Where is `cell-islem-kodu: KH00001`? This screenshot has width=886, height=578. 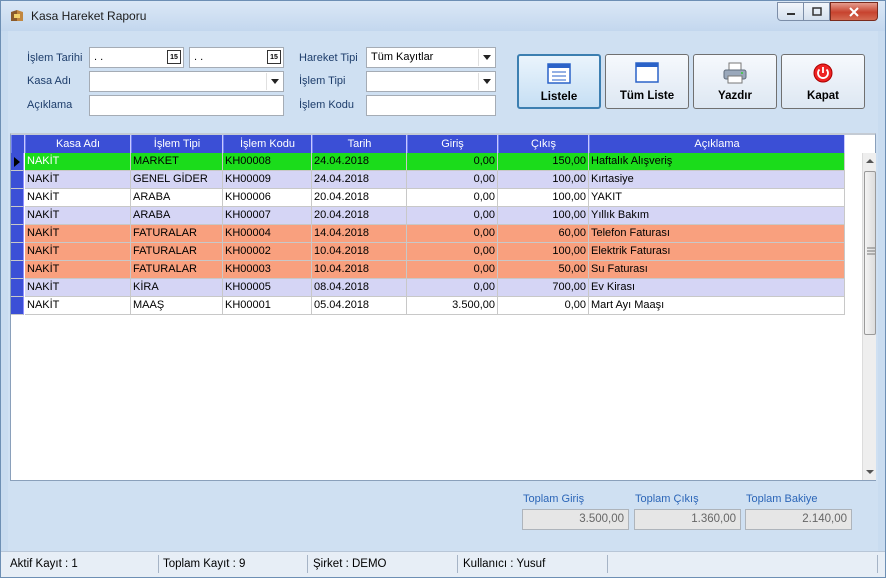
cell-islem-kodu: KH00001 is located at coordinates (267, 306).